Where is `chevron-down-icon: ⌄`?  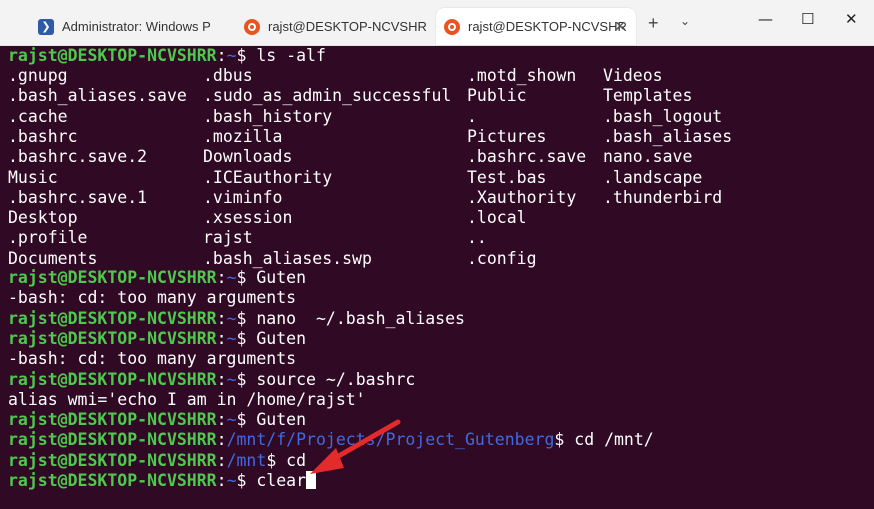
chevron-down-icon: ⌄ is located at coordinates (685, 21).